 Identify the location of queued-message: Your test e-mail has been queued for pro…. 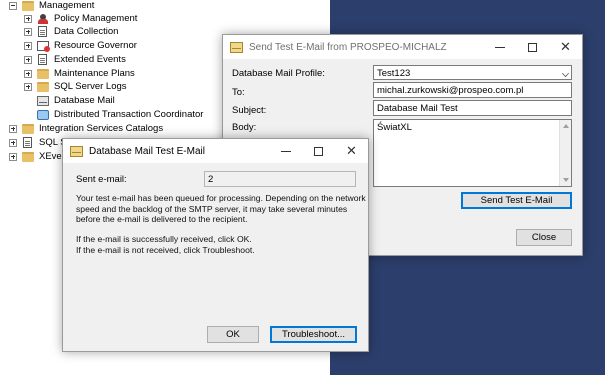
(221, 209).